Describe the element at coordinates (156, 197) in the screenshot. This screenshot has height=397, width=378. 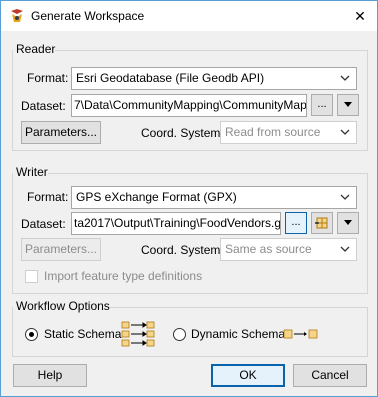
I see `writer-format-value: GPS eXchange Format (GPX)` at that location.